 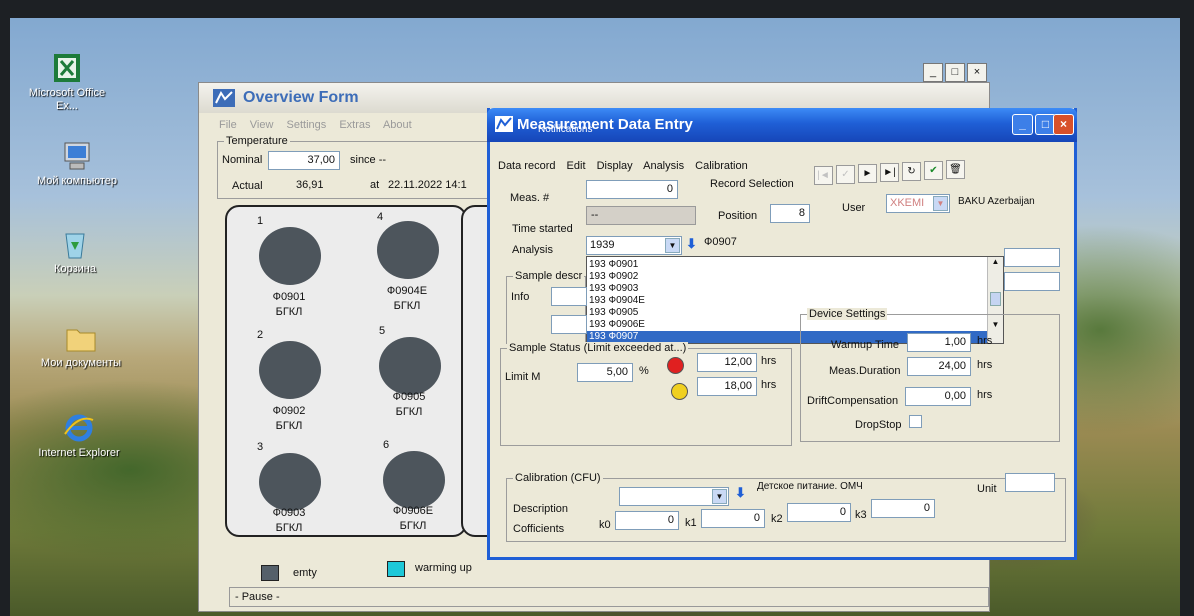 I want to click on menu-view: View, so click(x=262, y=125).